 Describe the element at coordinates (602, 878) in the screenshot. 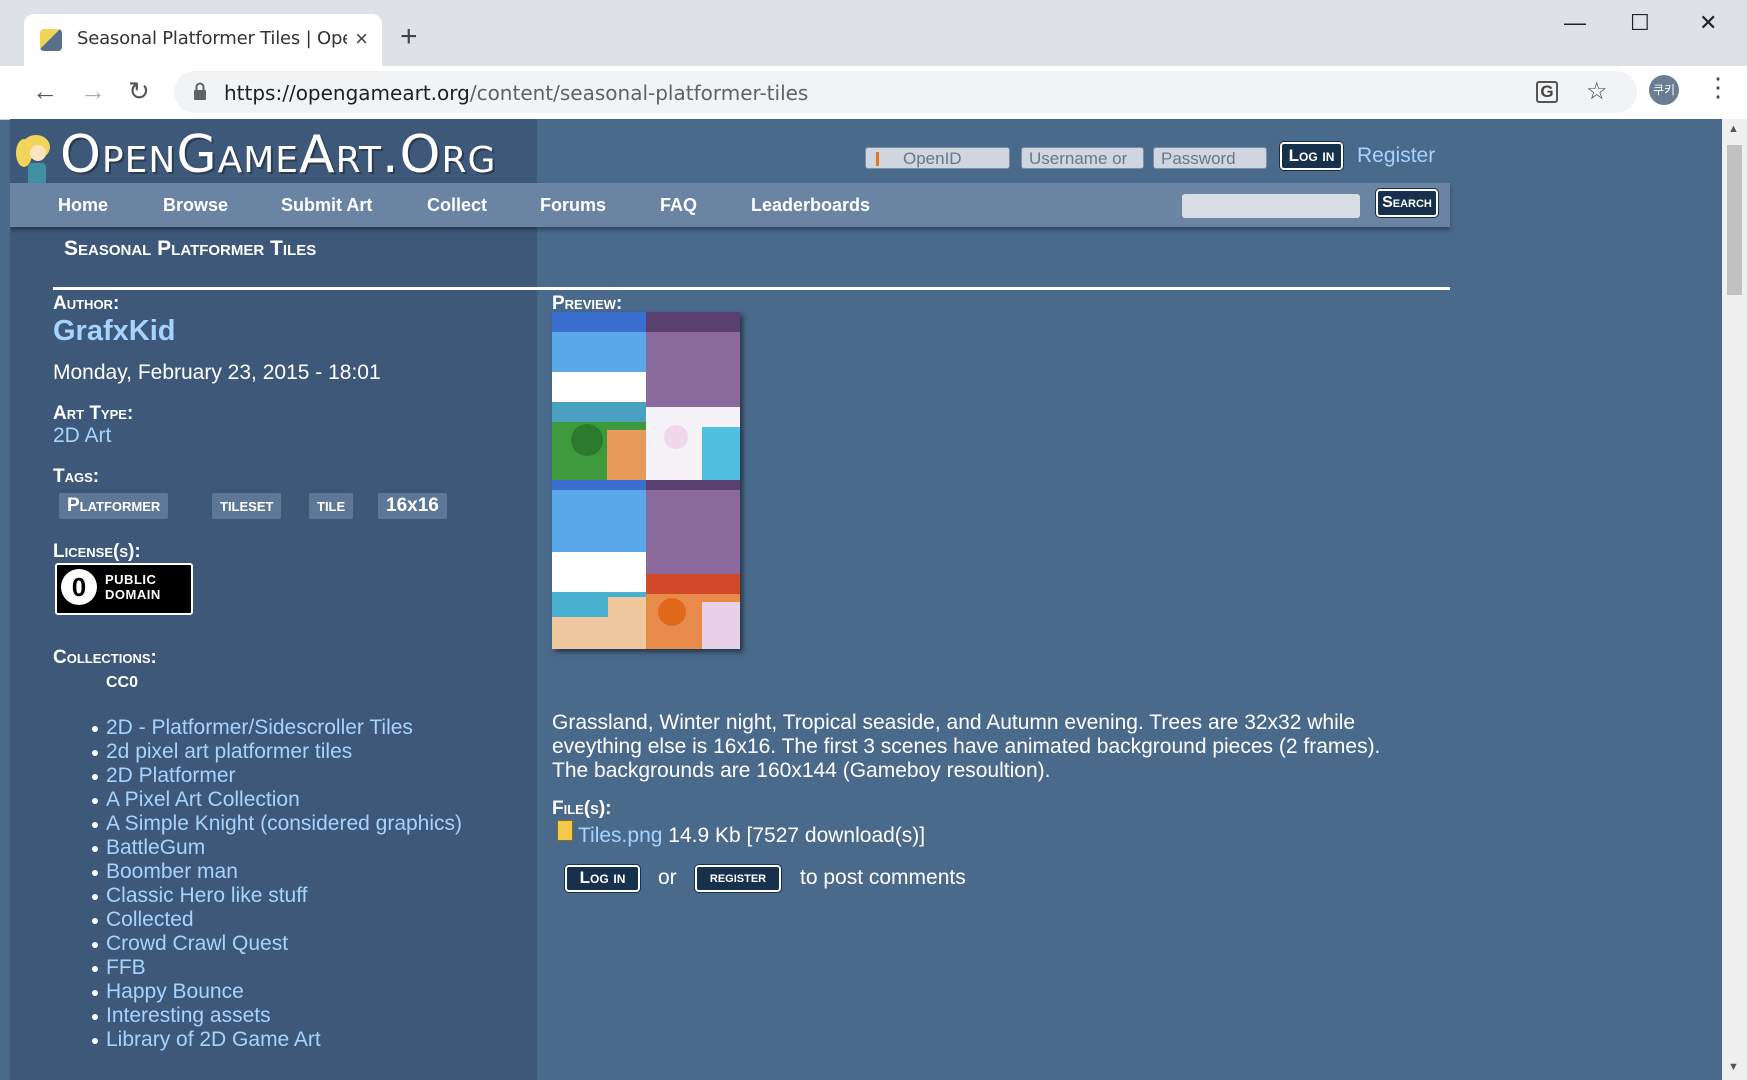

I see `comment-login-button: Log in` at that location.